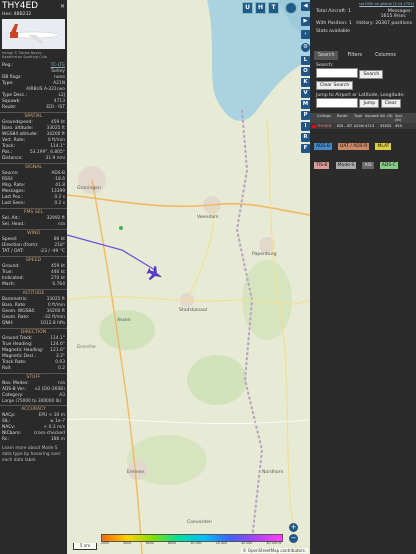 The height and width of the screenshot is (554, 416). Describe the element at coordinates (305, 126) in the screenshot. I see `side-button-i: I` at that location.